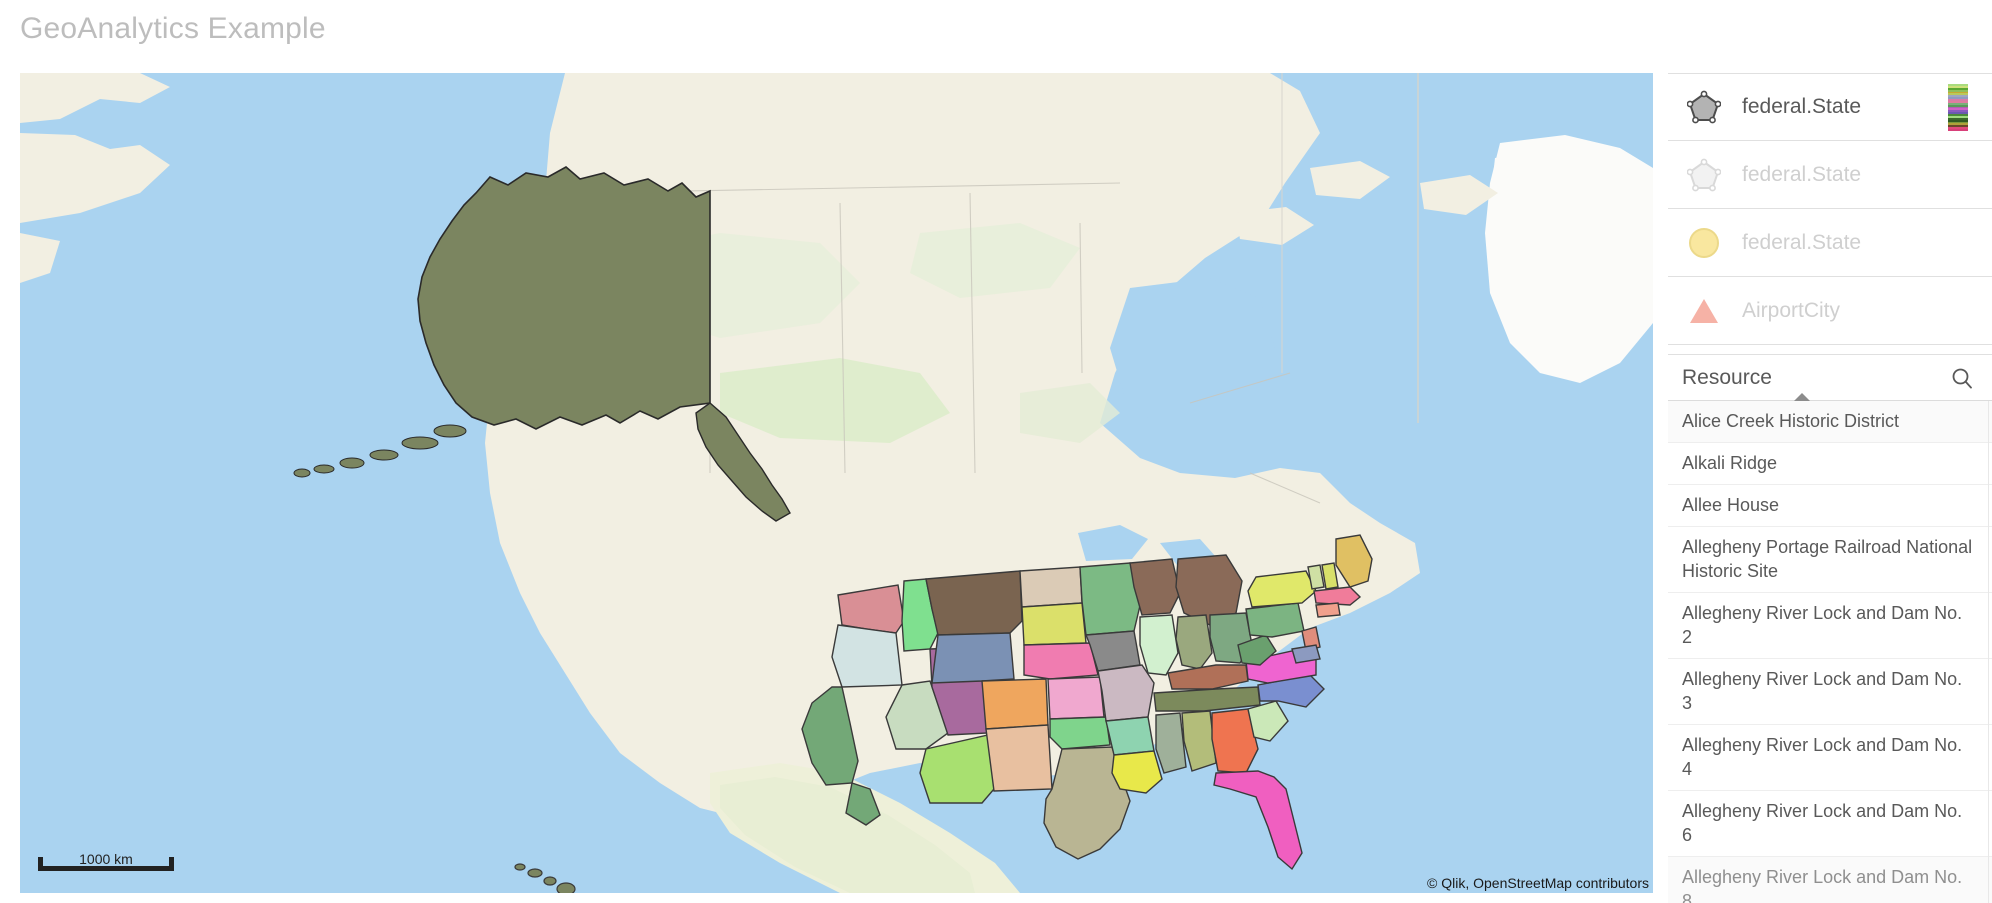  I want to click on map-attribution: © Qlik, OpenStreetMap contributors, so click(1538, 883).